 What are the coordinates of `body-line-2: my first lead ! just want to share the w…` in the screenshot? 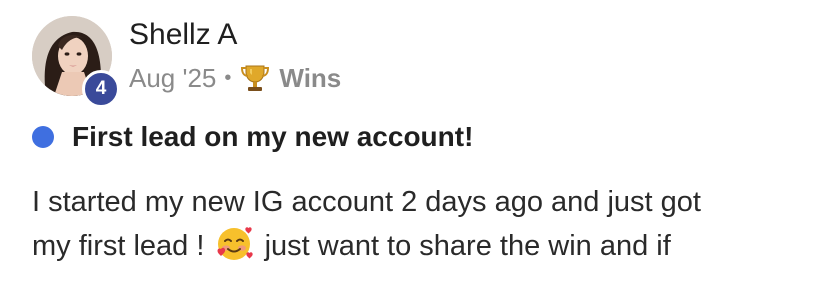 It's located at (417, 246).